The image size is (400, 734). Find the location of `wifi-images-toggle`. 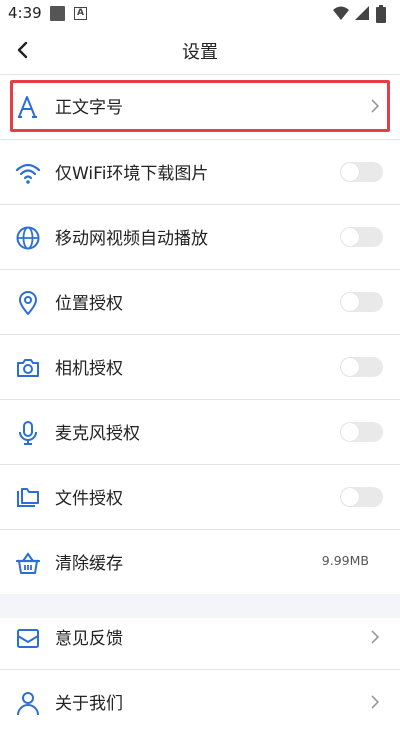

wifi-images-toggle is located at coordinates (361, 172).